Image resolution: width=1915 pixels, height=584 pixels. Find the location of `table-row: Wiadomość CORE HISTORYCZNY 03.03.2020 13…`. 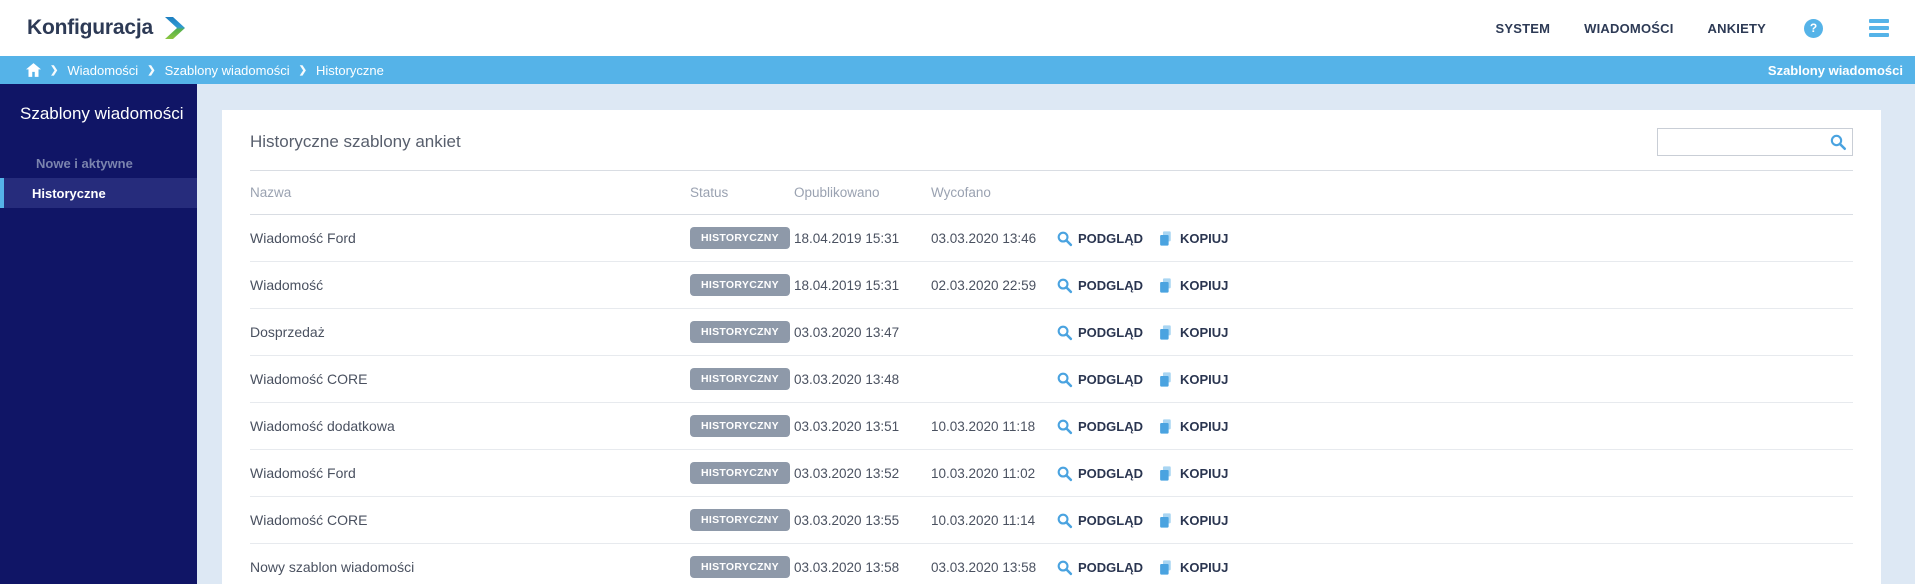

table-row: Wiadomość CORE HISTORYCZNY 03.03.2020 13… is located at coordinates (1051, 520).